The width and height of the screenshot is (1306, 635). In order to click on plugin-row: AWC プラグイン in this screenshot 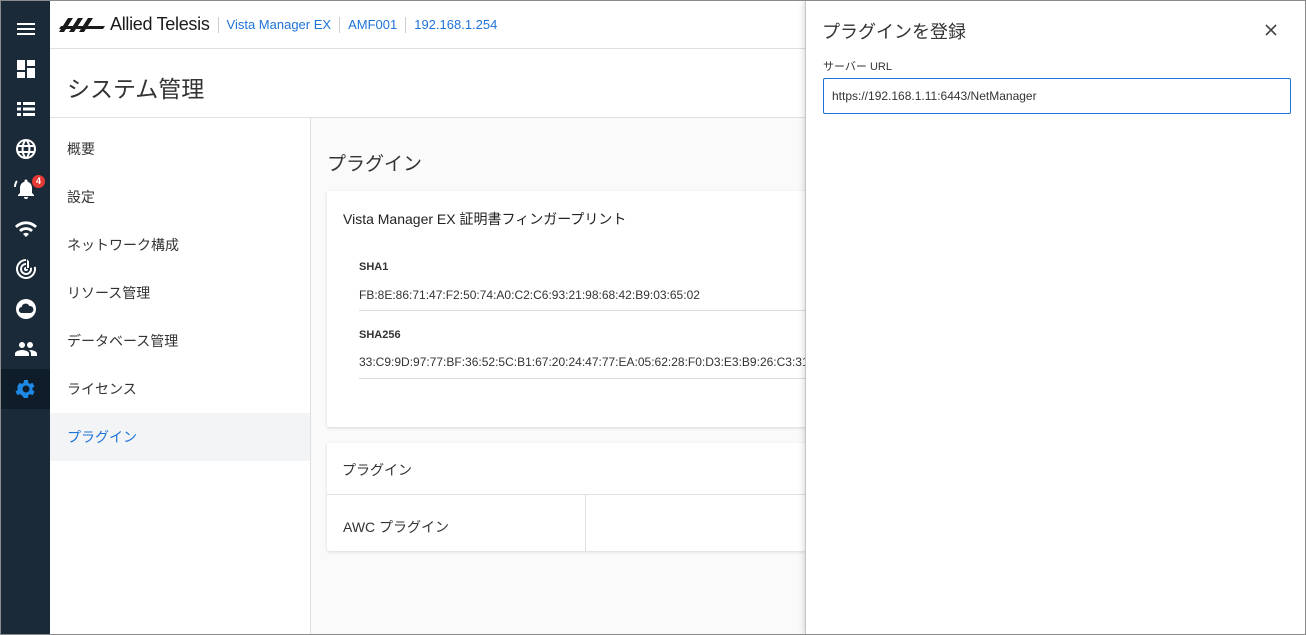, I will do `click(456, 523)`.